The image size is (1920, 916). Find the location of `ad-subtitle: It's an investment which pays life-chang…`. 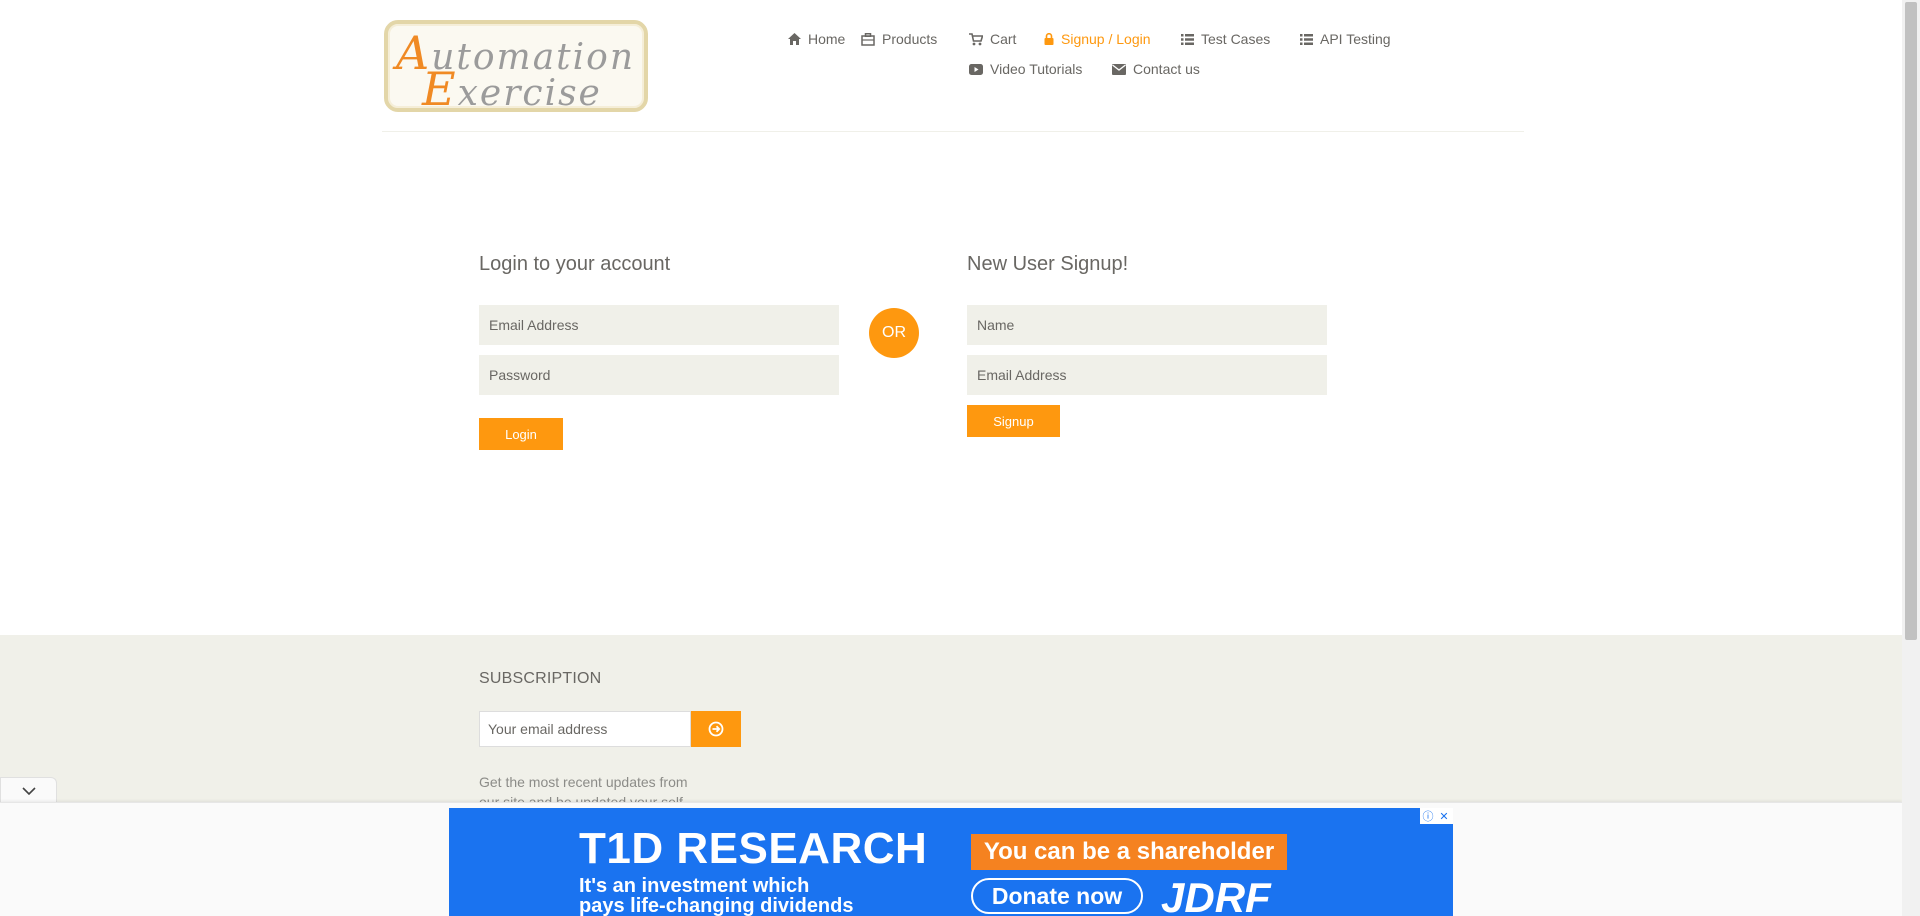

ad-subtitle: It's an investment which pays life-chang… is located at coordinates (716, 895).